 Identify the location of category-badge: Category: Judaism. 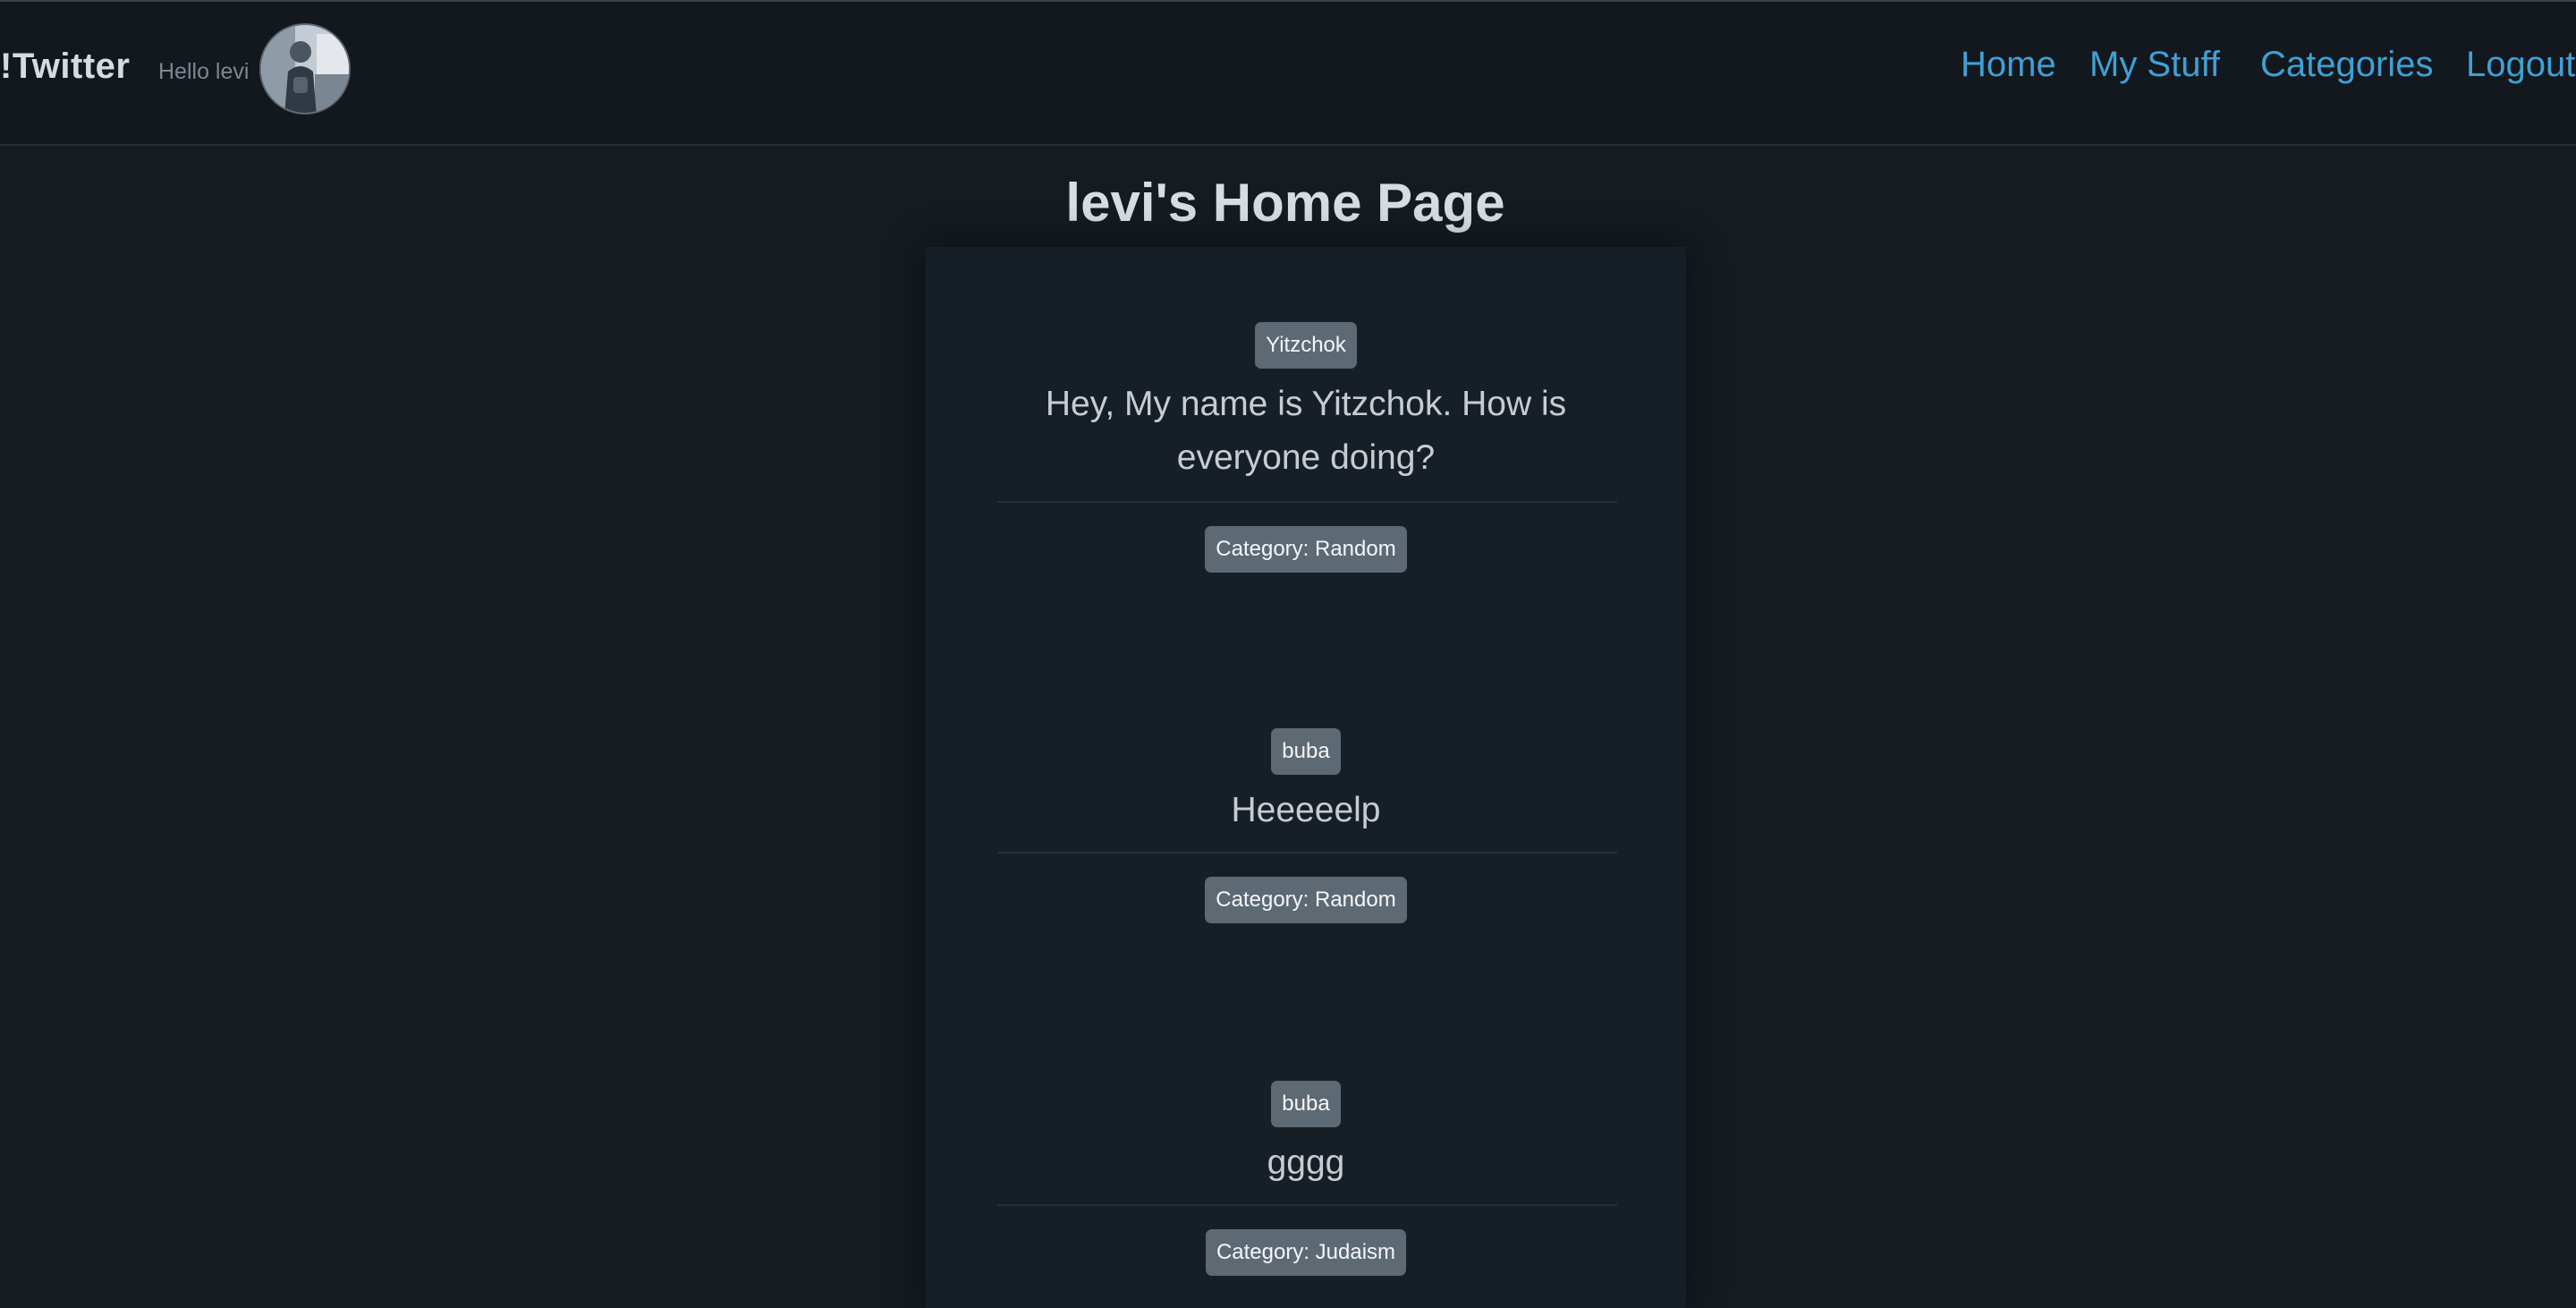
(1306, 1252).